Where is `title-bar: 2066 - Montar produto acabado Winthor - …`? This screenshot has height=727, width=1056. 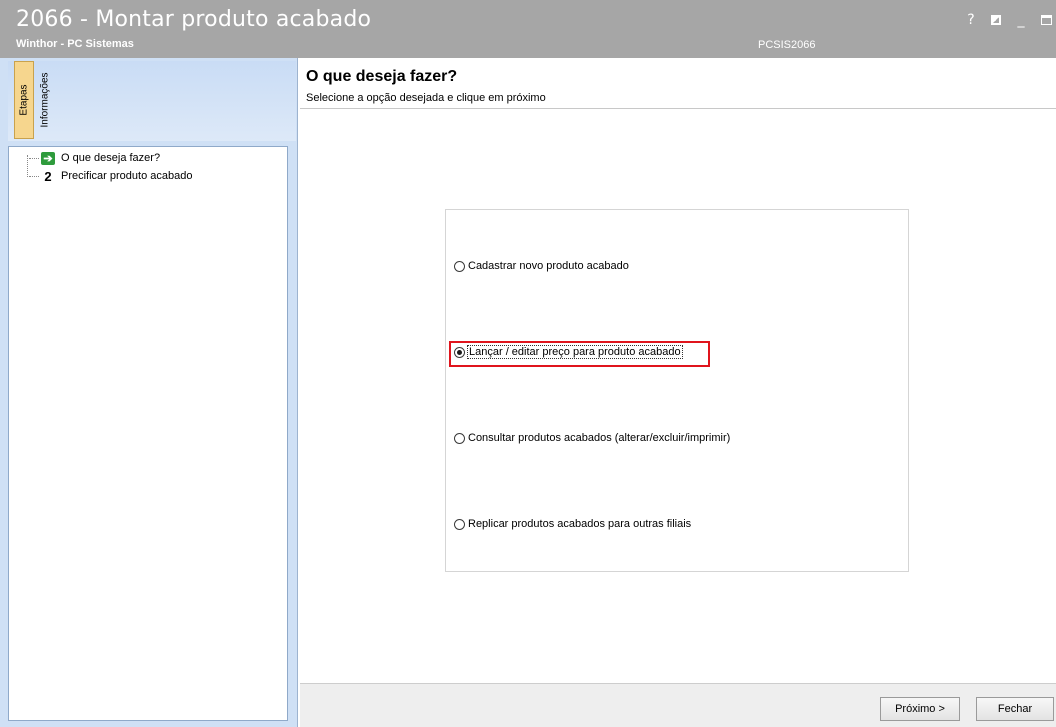
title-bar: 2066 - Montar produto acabado Winthor - … is located at coordinates (528, 29).